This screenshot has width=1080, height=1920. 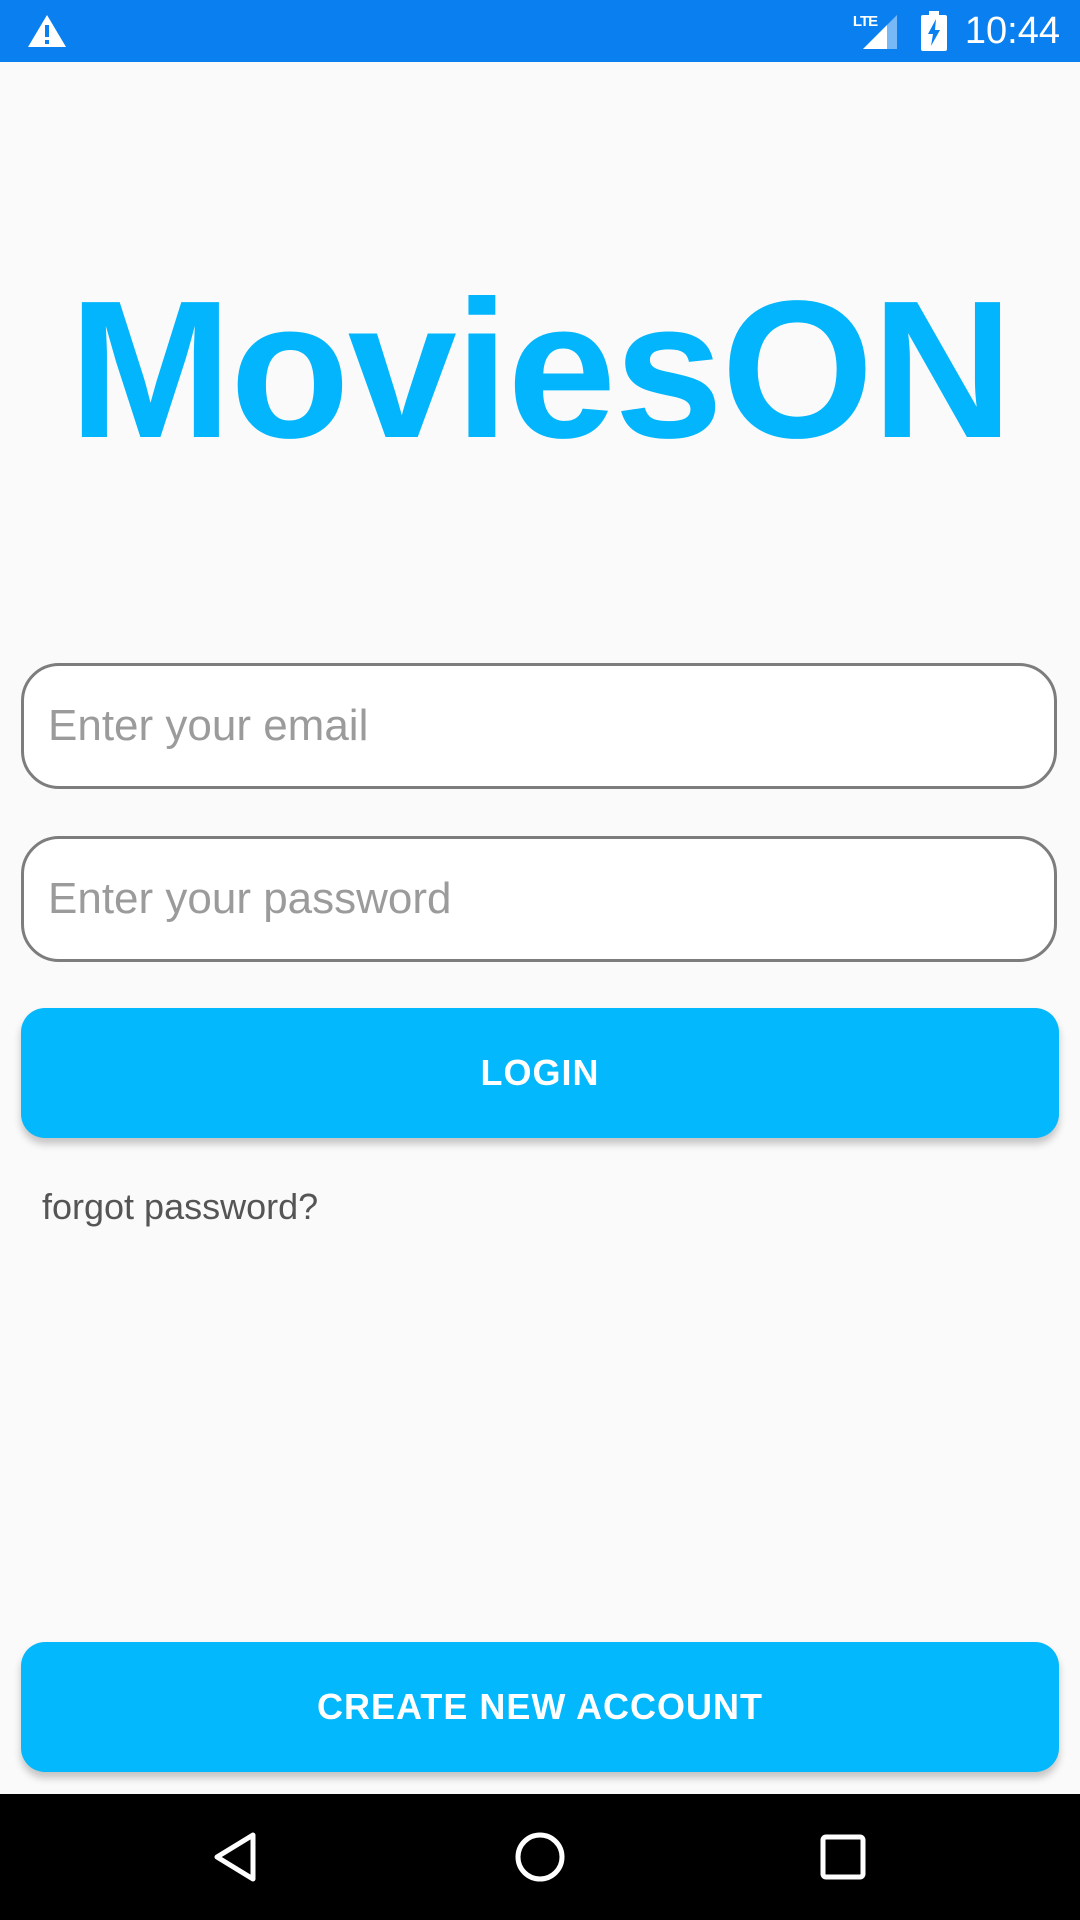 I want to click on home-icon, so click(x=540, y=1857).